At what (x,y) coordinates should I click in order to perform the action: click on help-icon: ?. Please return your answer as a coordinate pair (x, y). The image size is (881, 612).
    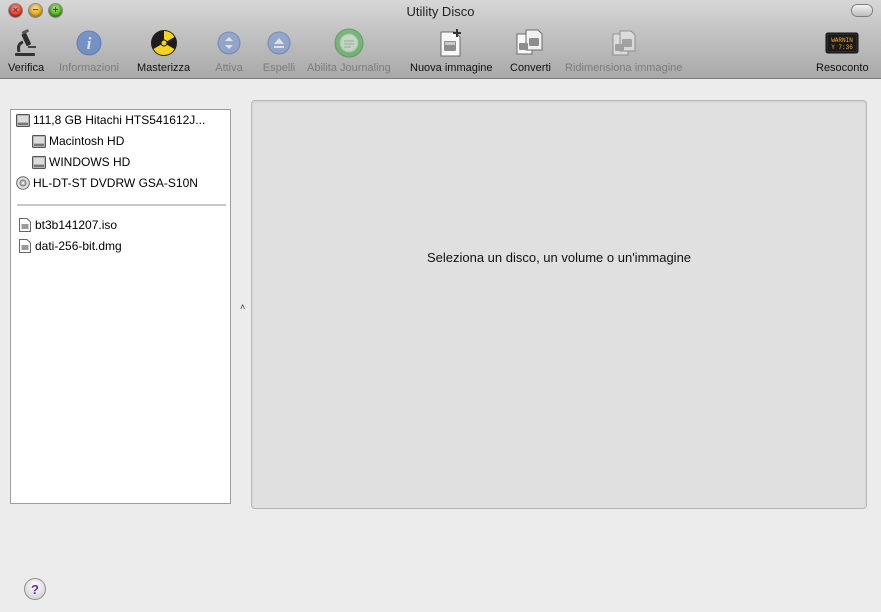
    Looking at the image, I should click on (35, 589).